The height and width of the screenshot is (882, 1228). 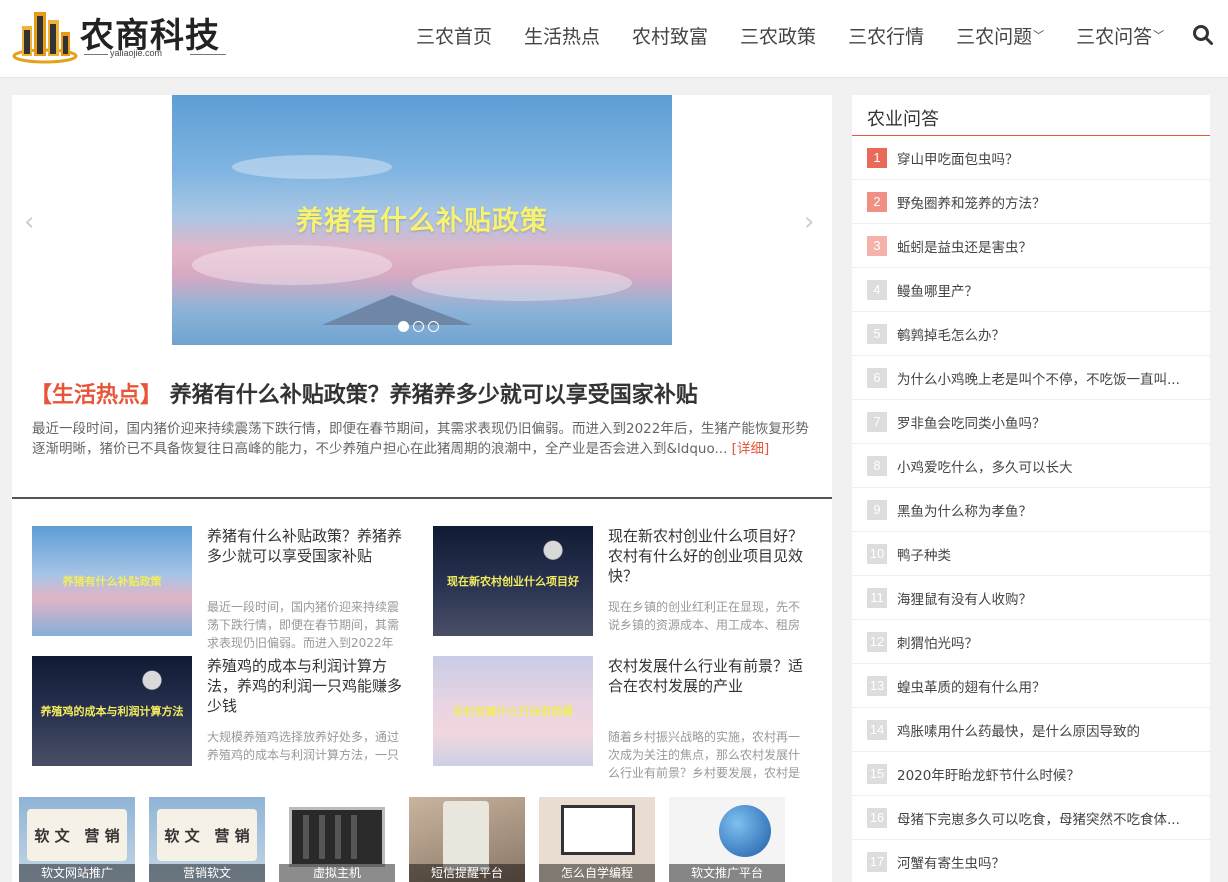 I want to click on list-item: 8 小鸡爱吃什么，多久可以长大, so click(x=1031, y=466).